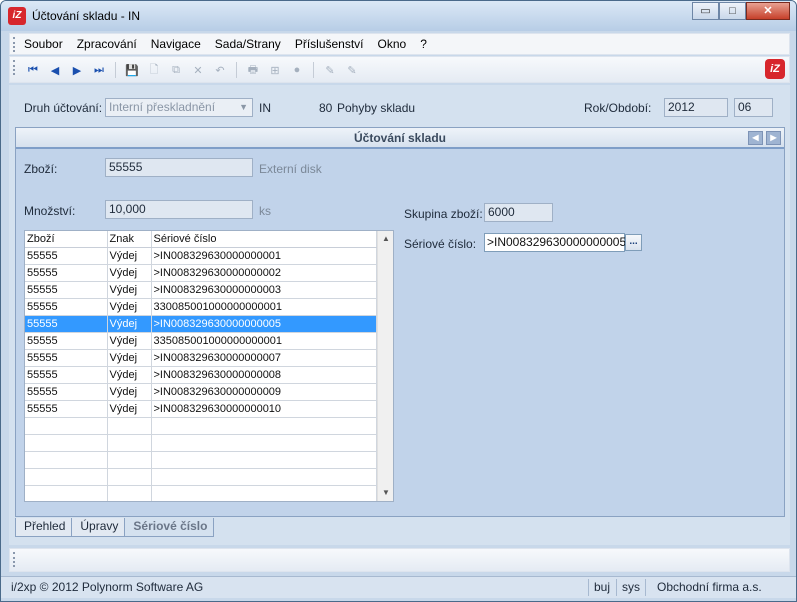 Image resolution: width=797 pixels, height=602 pixels. What do you see at coordinates (77, 70) in the screenshot?
I see `next-record-icon: ▶` at bounding box center [77, 70].